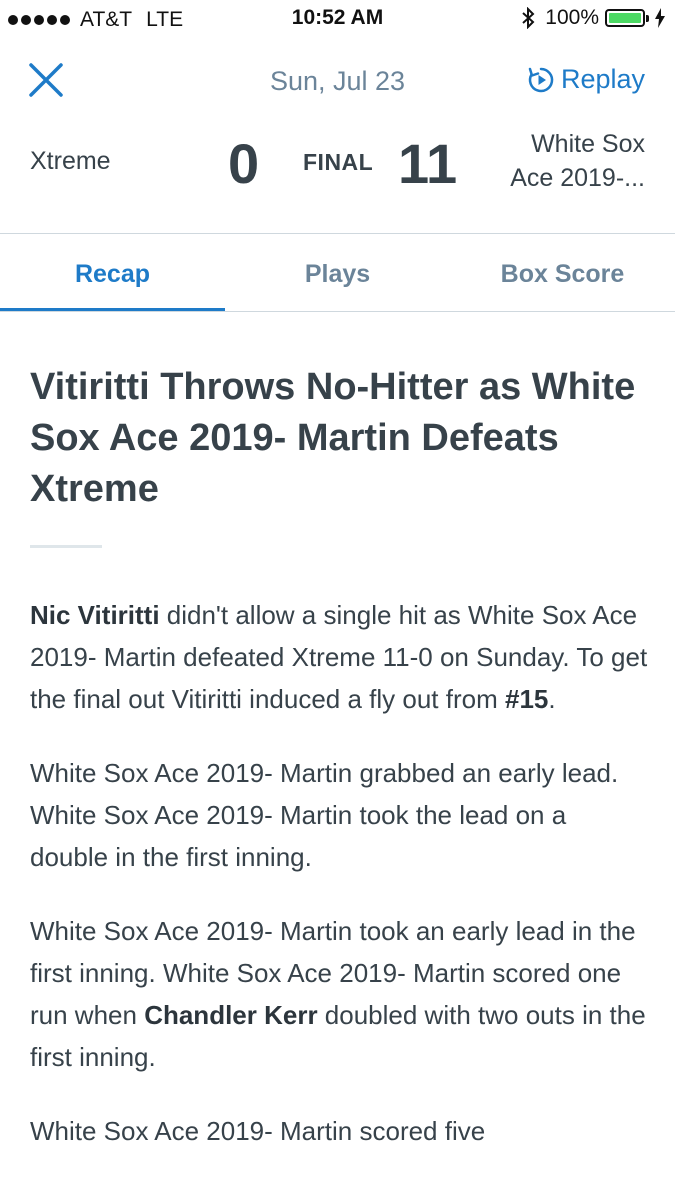  I want to click on status-right: 100%, so click(593, 18).